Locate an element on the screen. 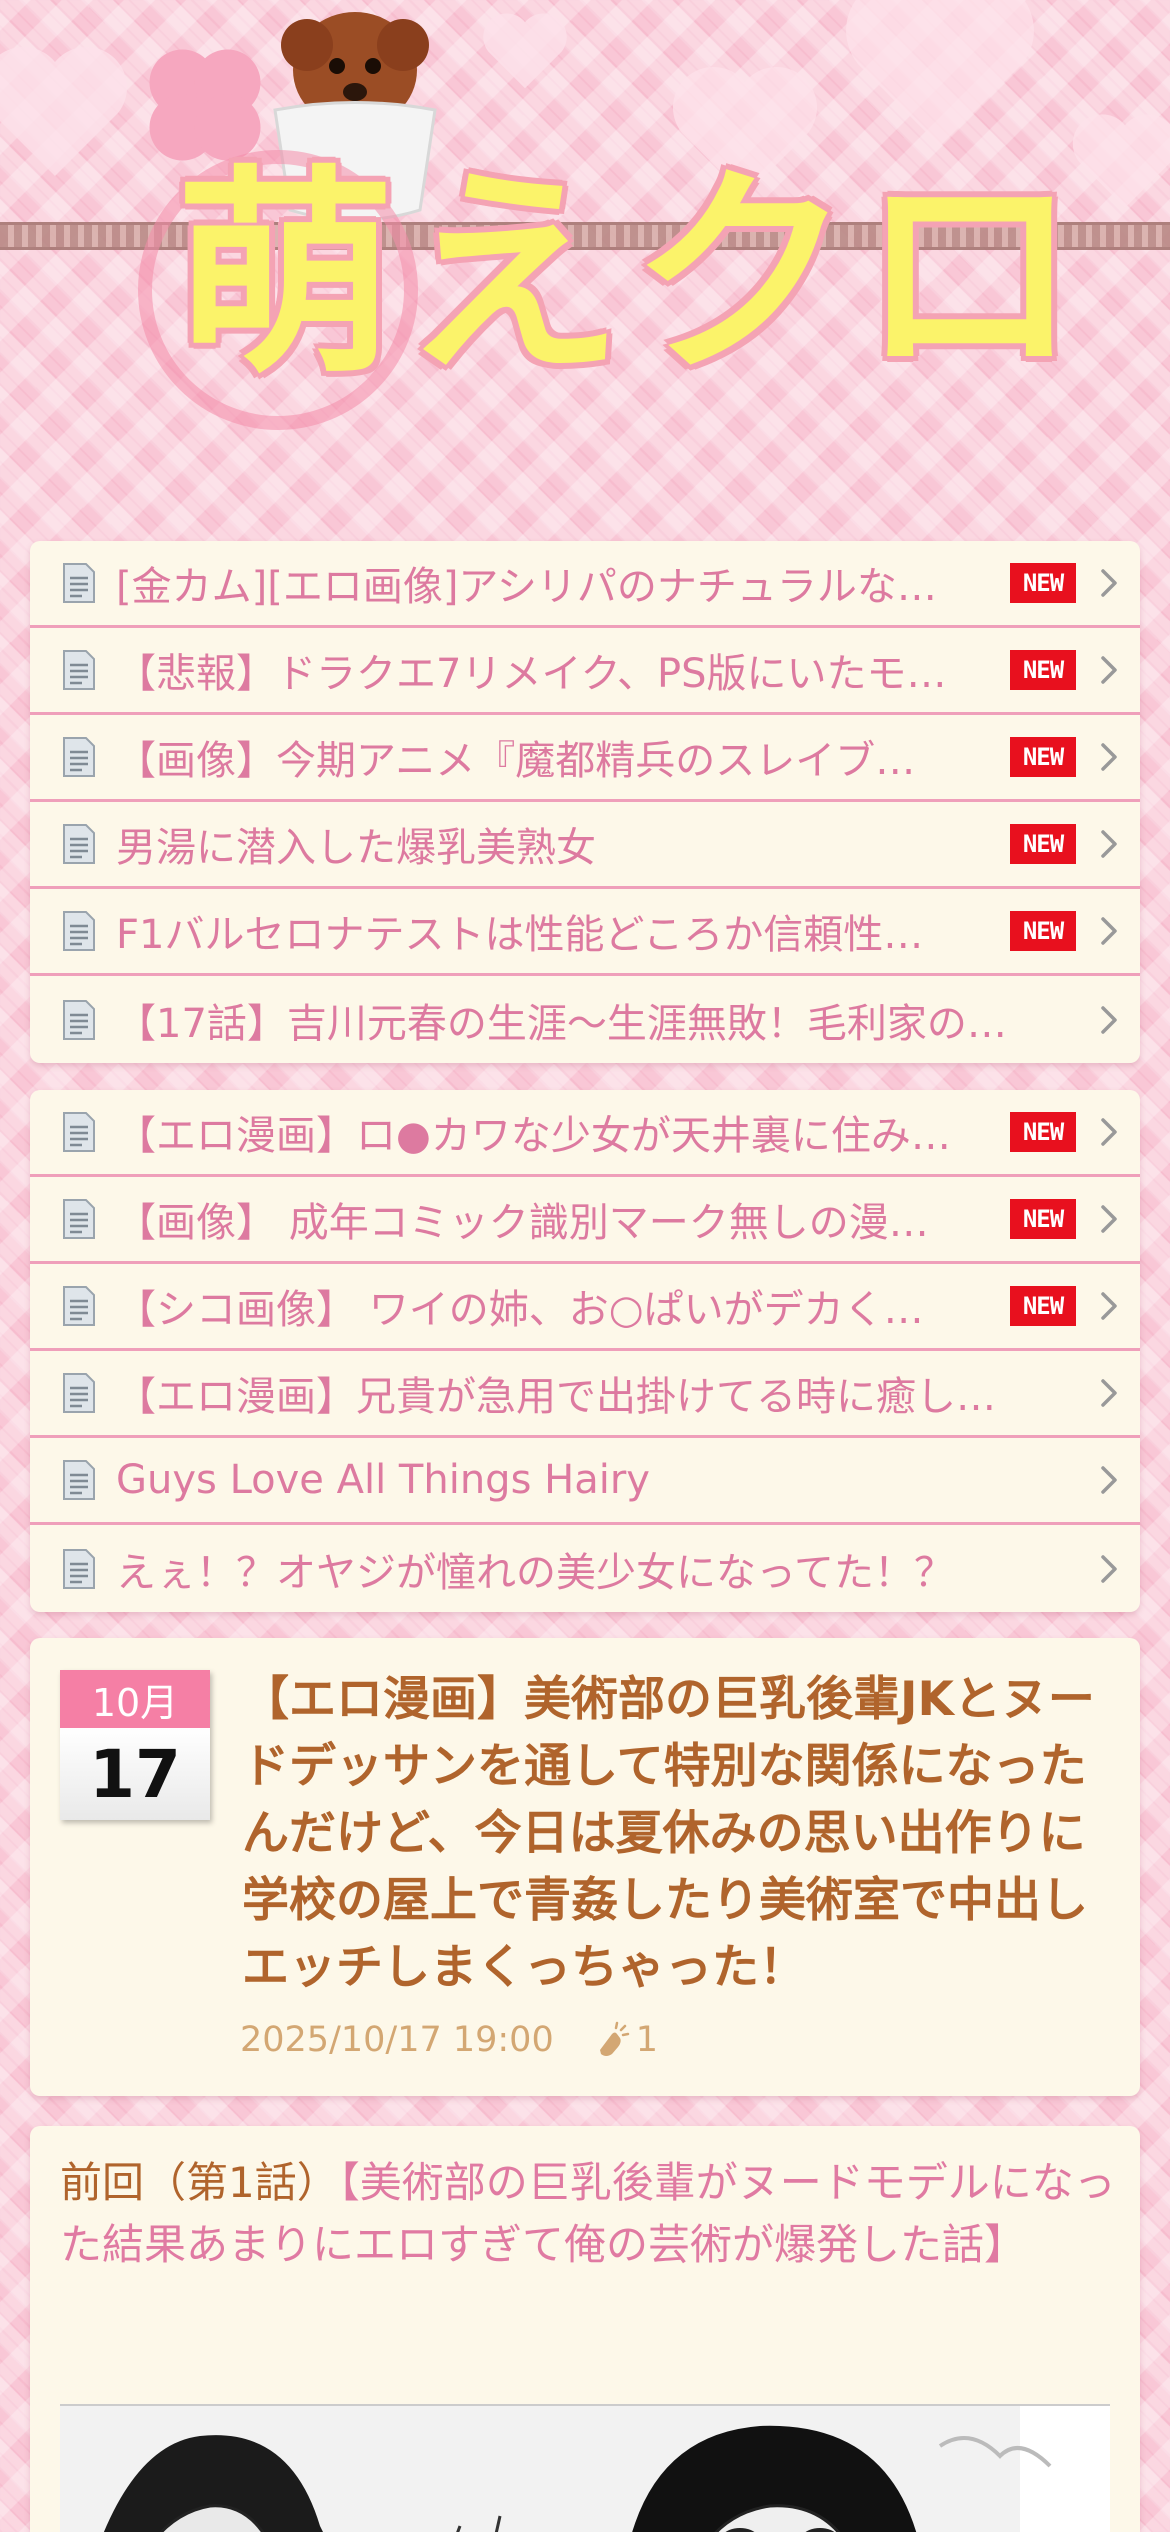 The image size is (1170, 2532). list-item-label: えぇ！？オヤジが憧れの美少女になってた！？ is located at coordinates (535, 1572).